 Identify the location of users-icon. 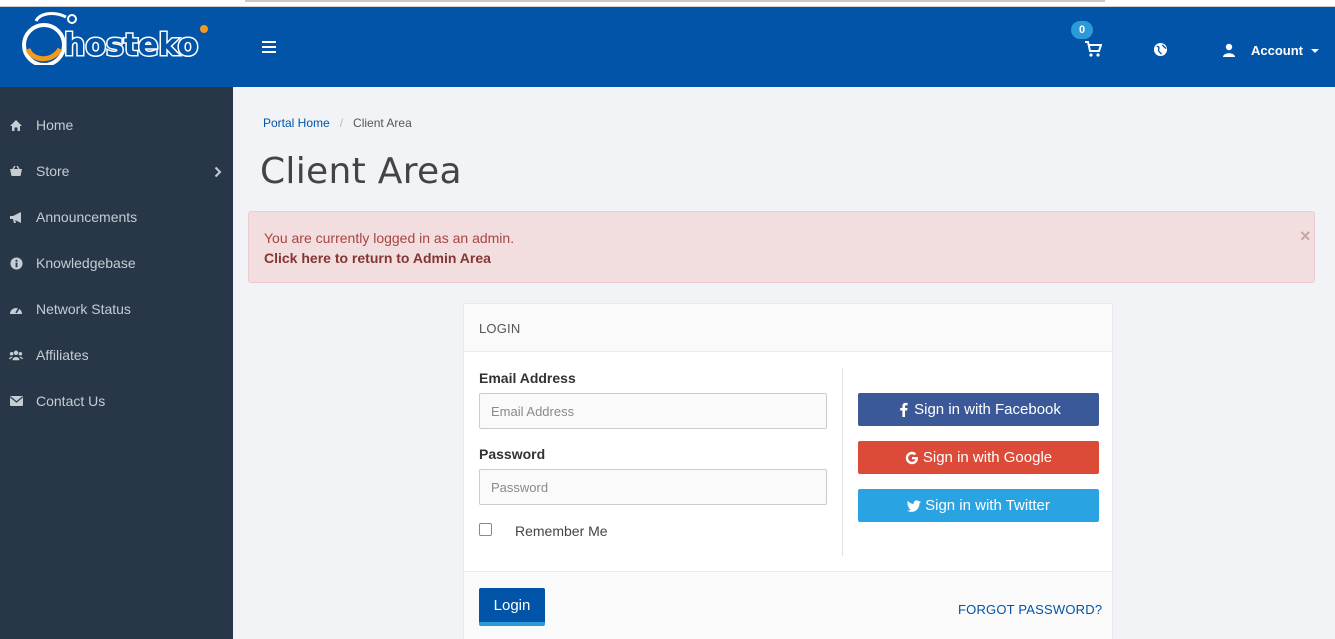
(16, 355).